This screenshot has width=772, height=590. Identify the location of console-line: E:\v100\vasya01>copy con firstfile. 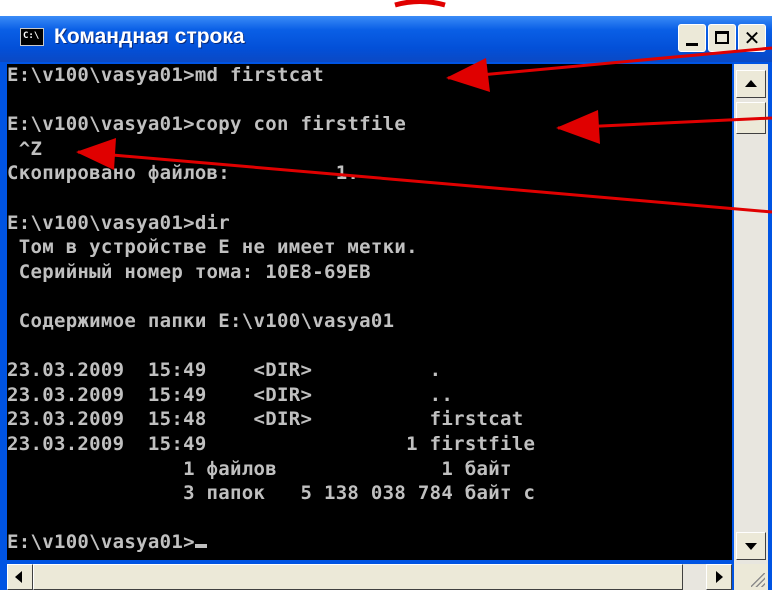
(207, 124).